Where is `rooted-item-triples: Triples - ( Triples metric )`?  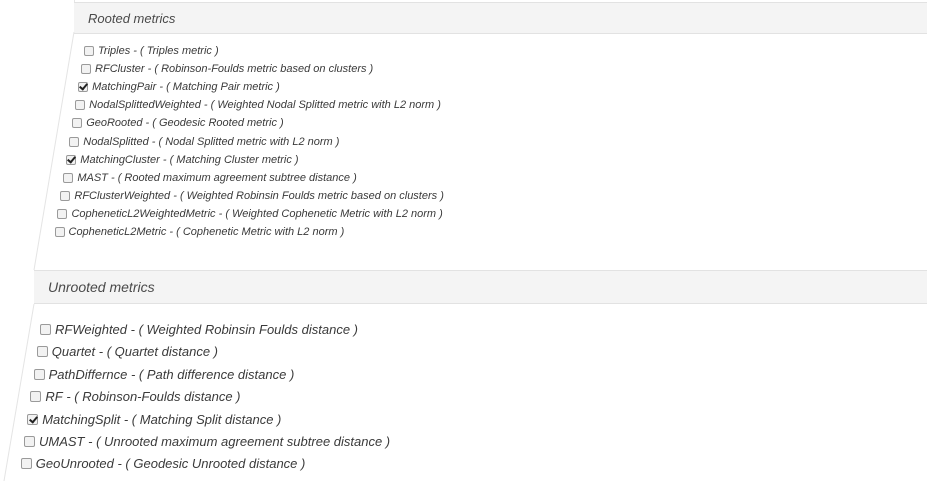
rooted-item-triples: Triples - ( Triples metric ) is located at coordinates (151, 51).